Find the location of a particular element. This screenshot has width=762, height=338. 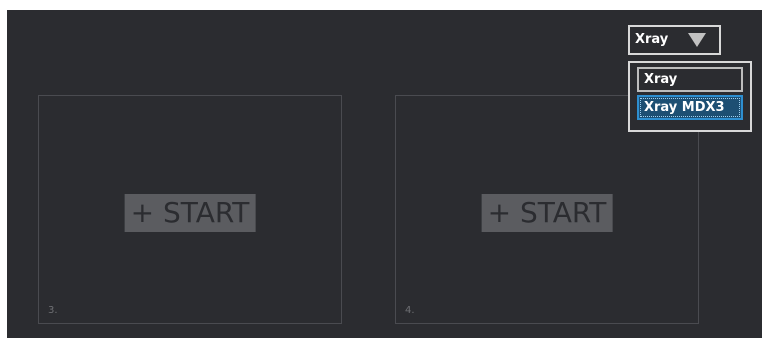

option-xray-mdx3: Xray MDX3 is located at coordinates (690, 107).